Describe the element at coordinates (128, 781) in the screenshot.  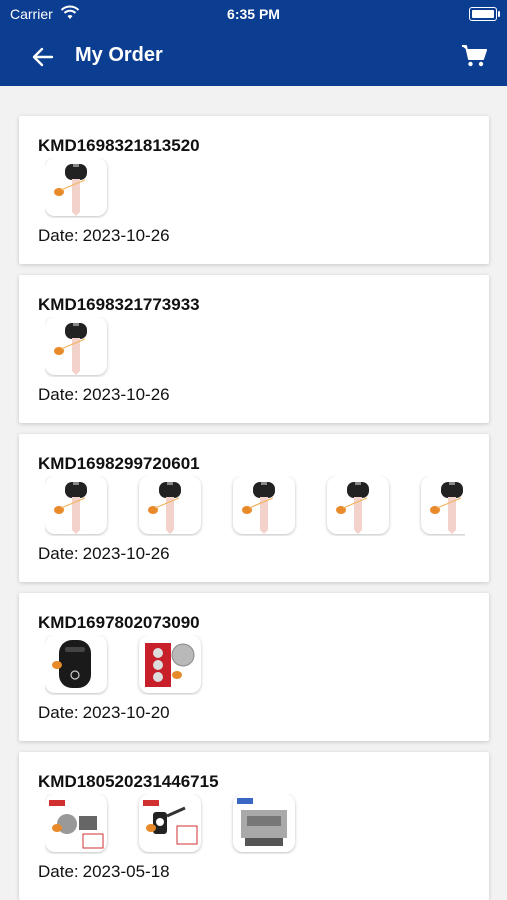
I see `order-id: KMD180520231446715` at that location.